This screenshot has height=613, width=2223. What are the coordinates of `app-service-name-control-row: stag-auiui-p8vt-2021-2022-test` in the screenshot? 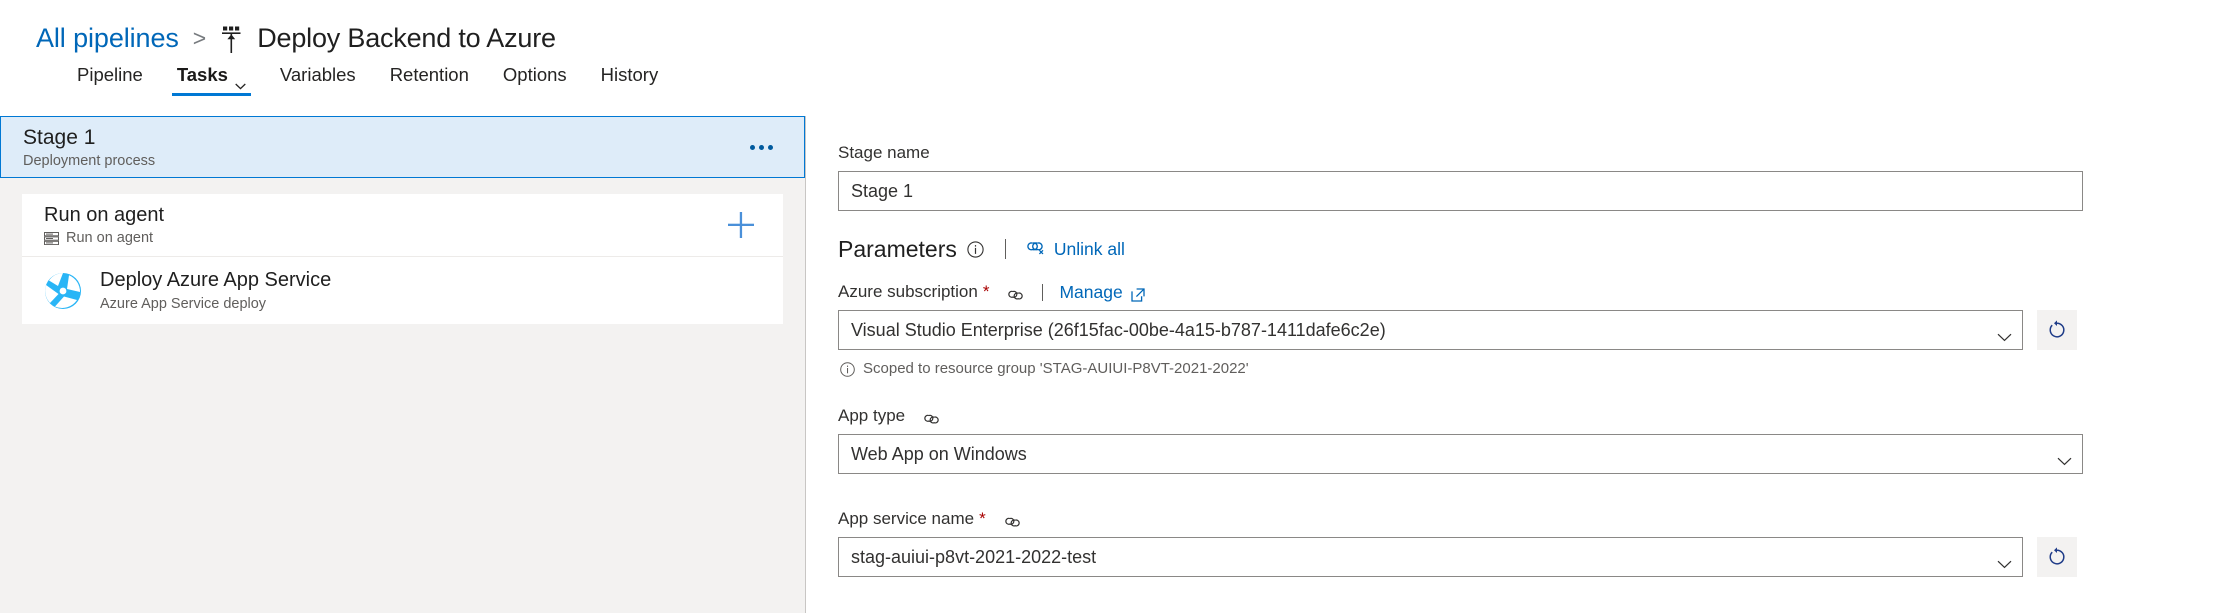 It's located at (1530, 557).